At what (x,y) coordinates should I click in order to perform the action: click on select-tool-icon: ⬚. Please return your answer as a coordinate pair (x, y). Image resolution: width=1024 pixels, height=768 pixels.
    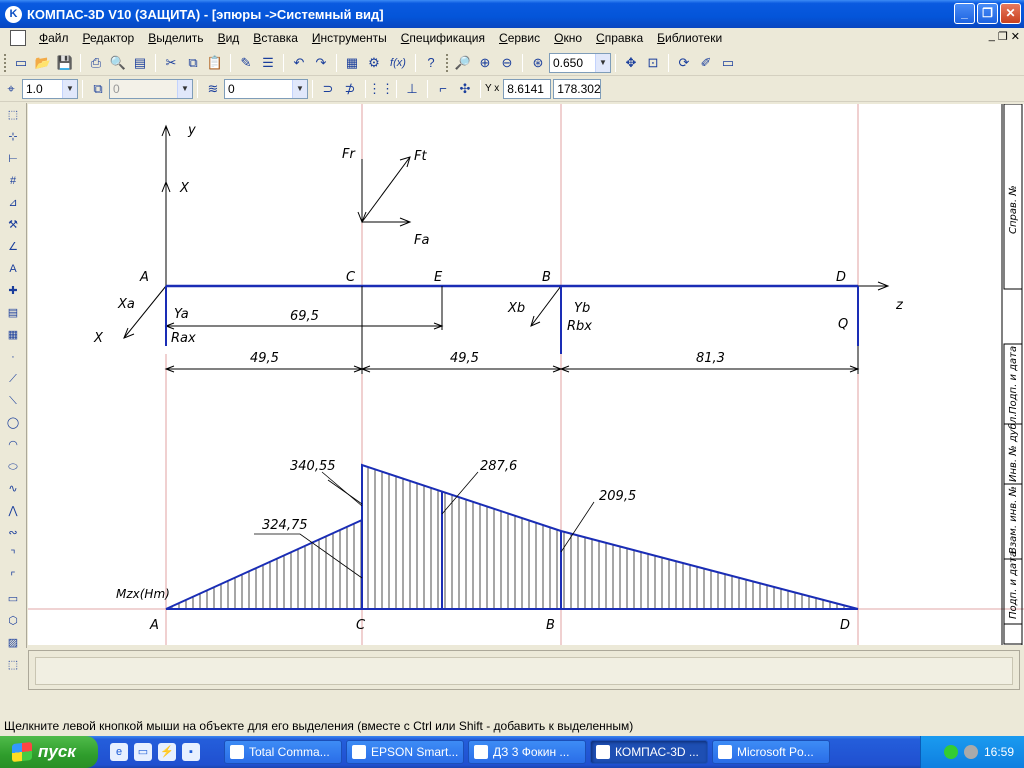
    Looking at the image, I should click on (13, 115).